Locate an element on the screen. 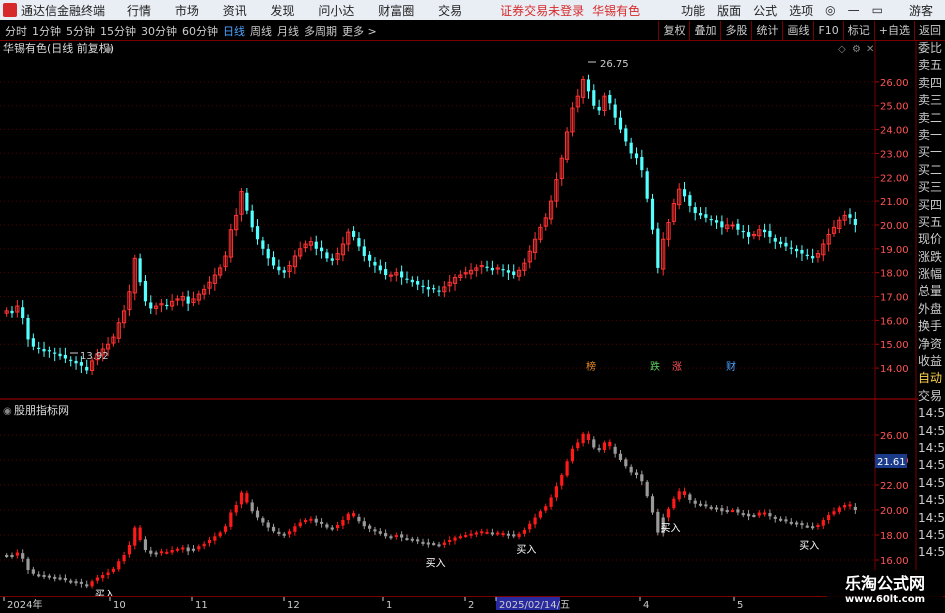 This screenshot has height=613, width=945. quote-field-label: 换手 is located at coordinates (930, 326).